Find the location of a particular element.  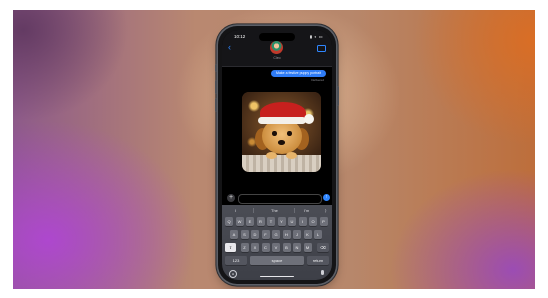

return-key: return is located at coordinates (318, 260).